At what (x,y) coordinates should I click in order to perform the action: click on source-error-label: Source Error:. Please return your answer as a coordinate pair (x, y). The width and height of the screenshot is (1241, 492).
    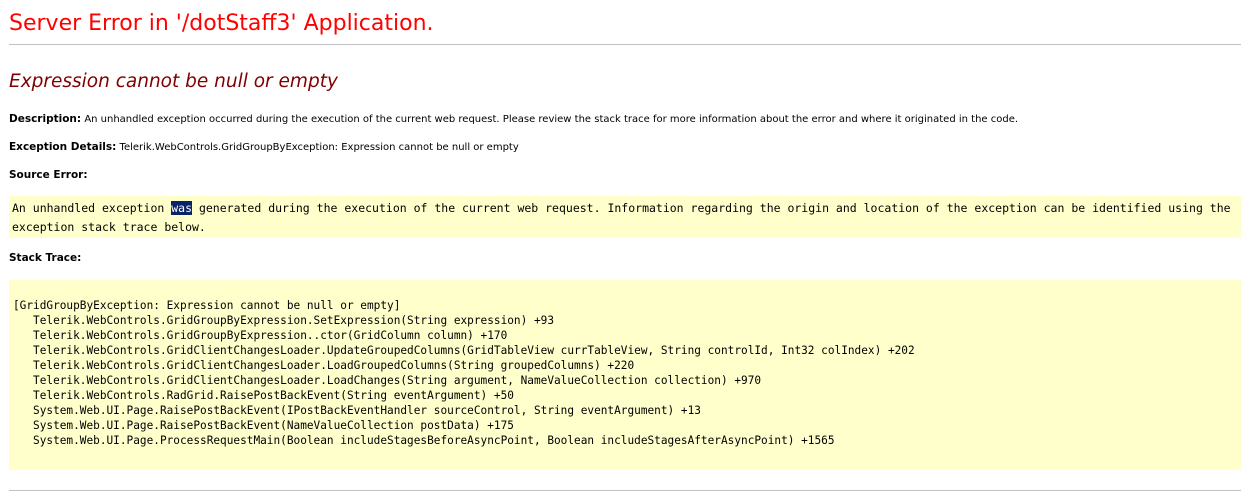
    Looking at the image, I should click on (48, 175).